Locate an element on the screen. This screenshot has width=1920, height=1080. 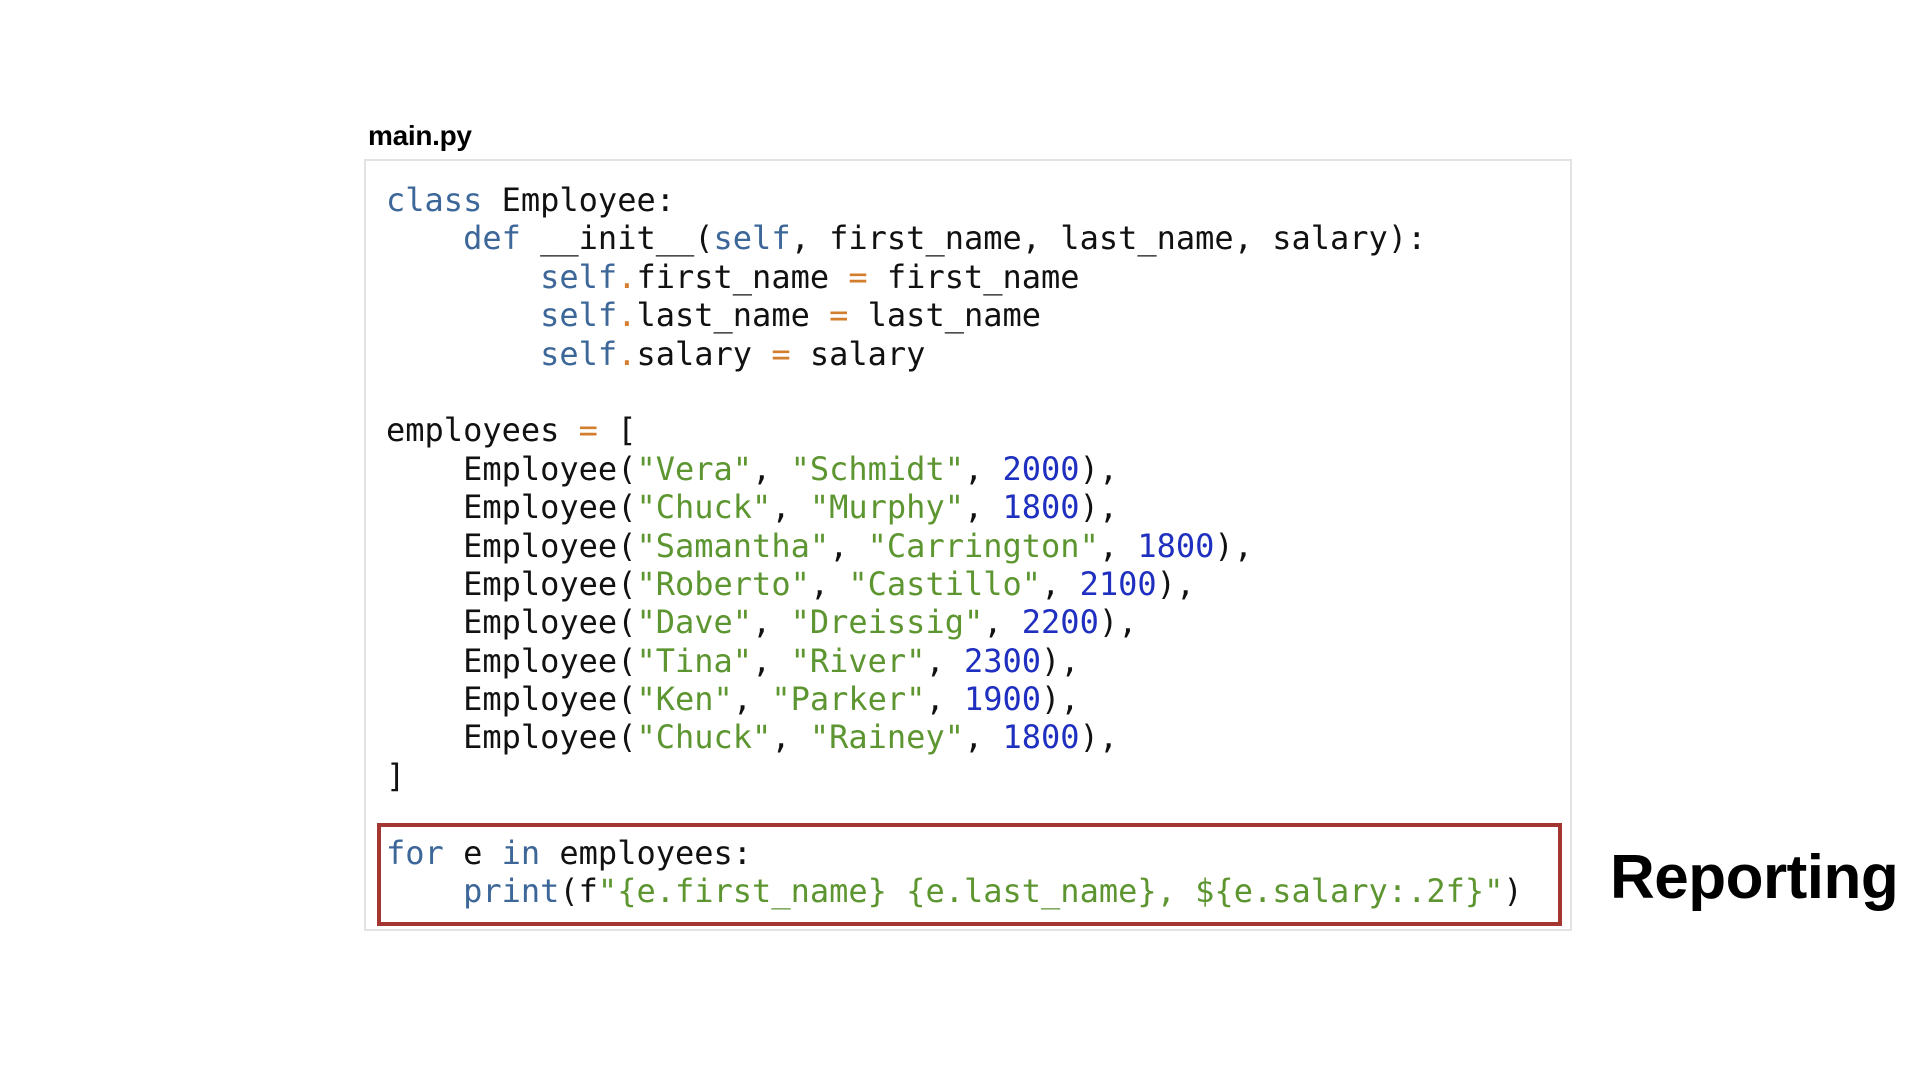
code-text: [ is located at coordinates (617, 430).